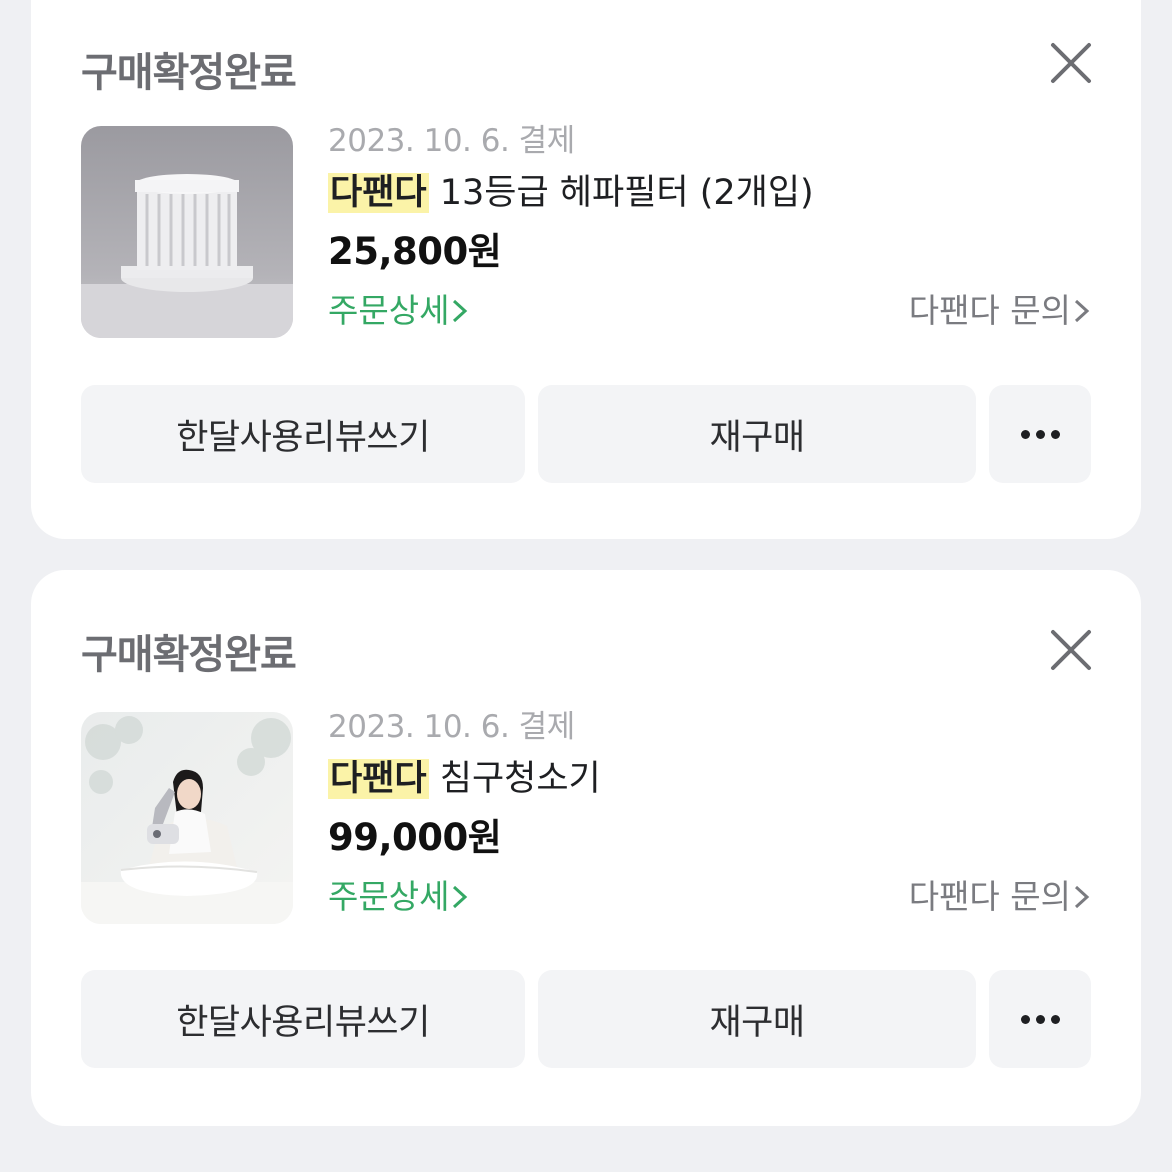 Image resolution: width=1172 pixels, height=1172 pixels. Describe the element at coordinates (520, 779) in the screenshot. I see `product-name: 침구청소기` at that location.